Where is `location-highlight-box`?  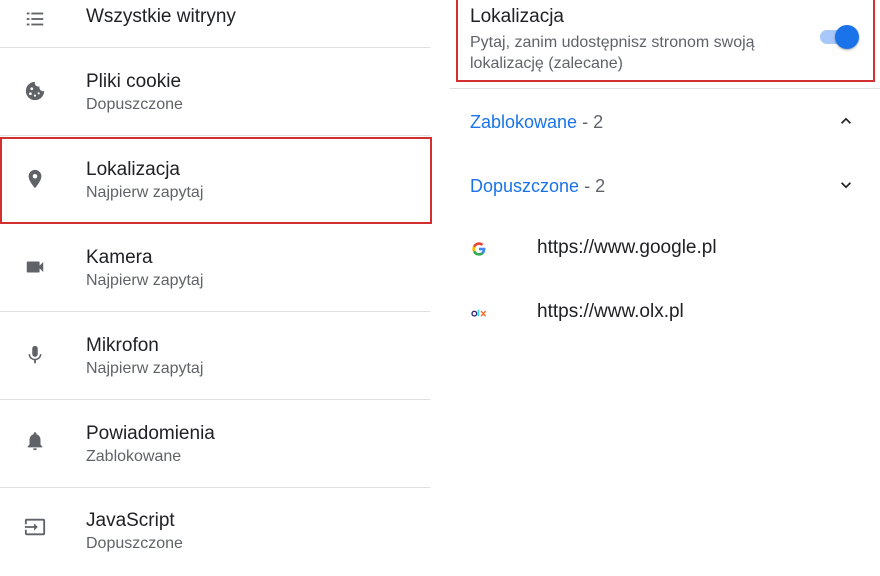 location-highlight-box is located at coordinates (216, 180).